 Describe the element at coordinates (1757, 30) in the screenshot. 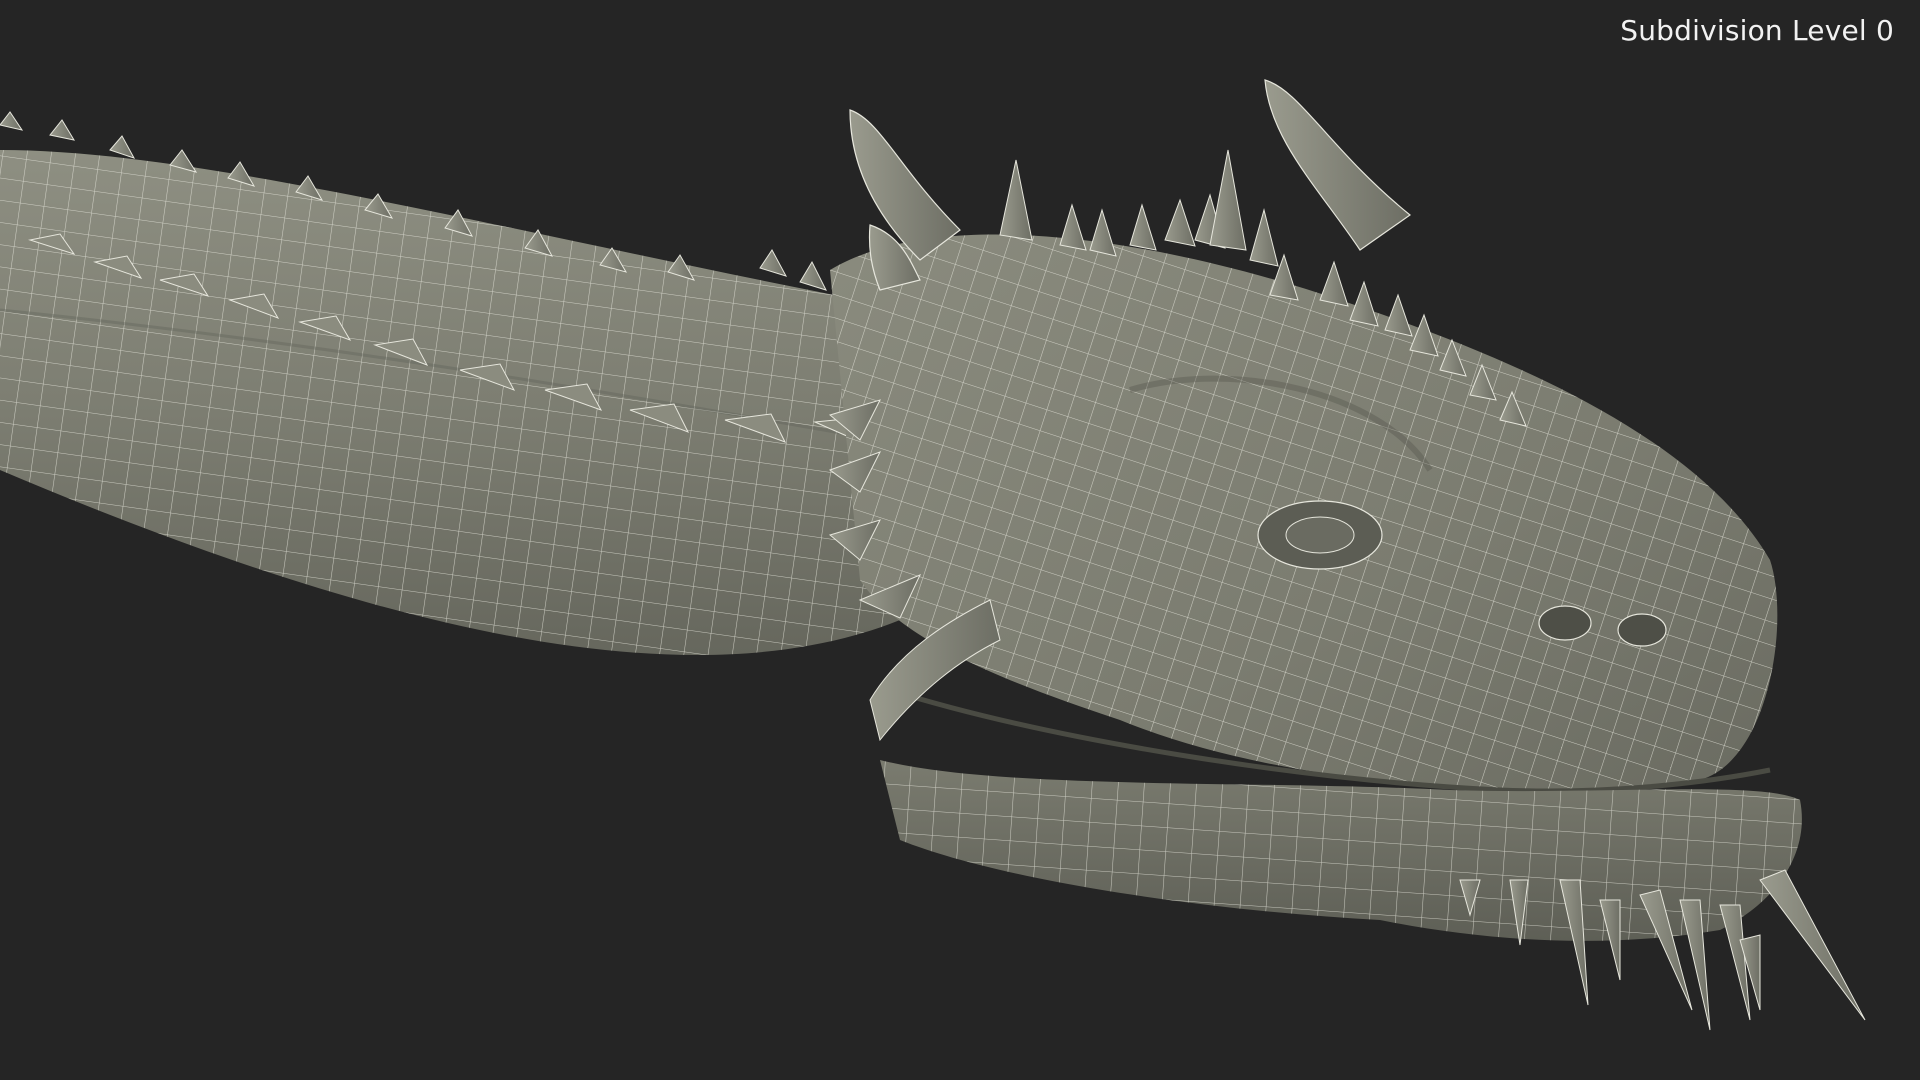

I see `subdivision-level-label: Subdivision Level 0` at that location.